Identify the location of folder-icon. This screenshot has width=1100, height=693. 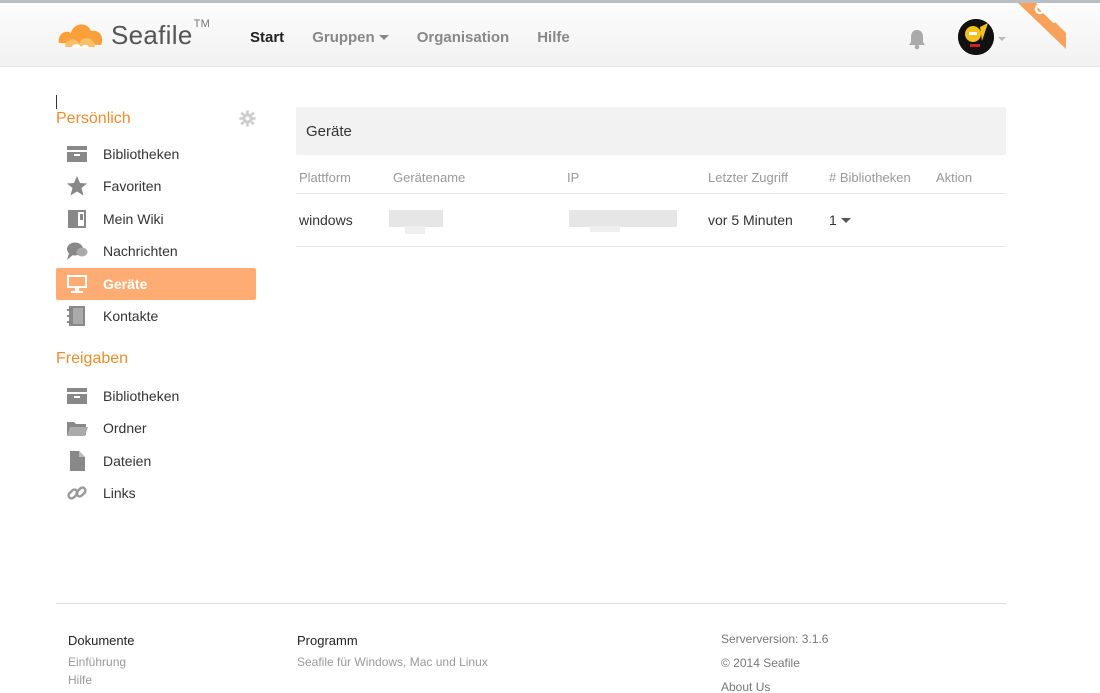
(77, 428).